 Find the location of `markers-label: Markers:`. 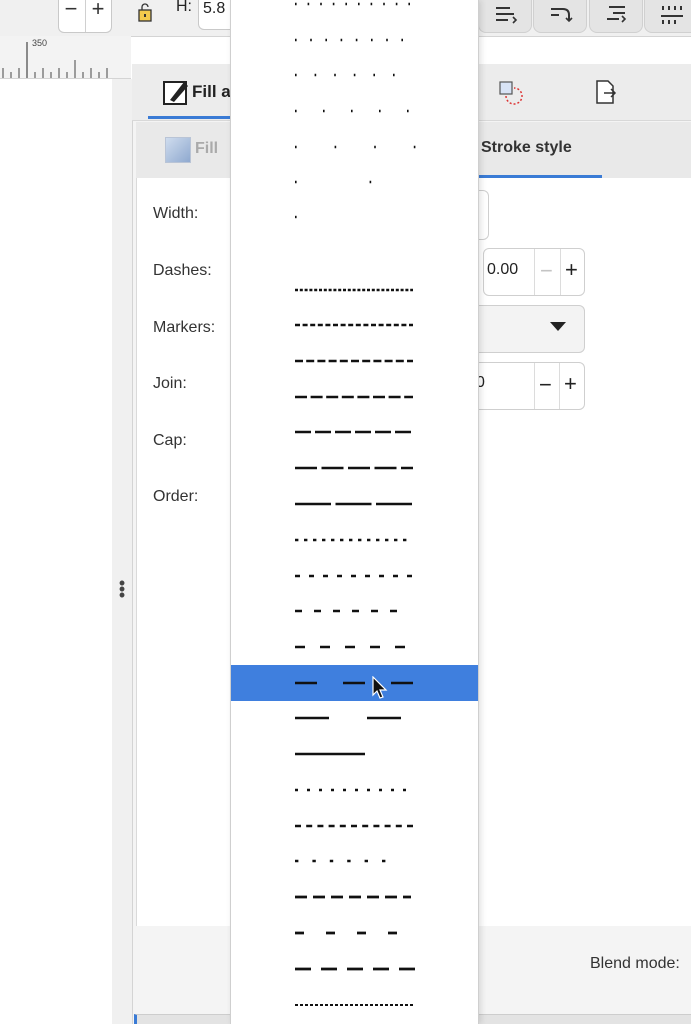

markers-label: Markers: is located at coordinates (184, 327).